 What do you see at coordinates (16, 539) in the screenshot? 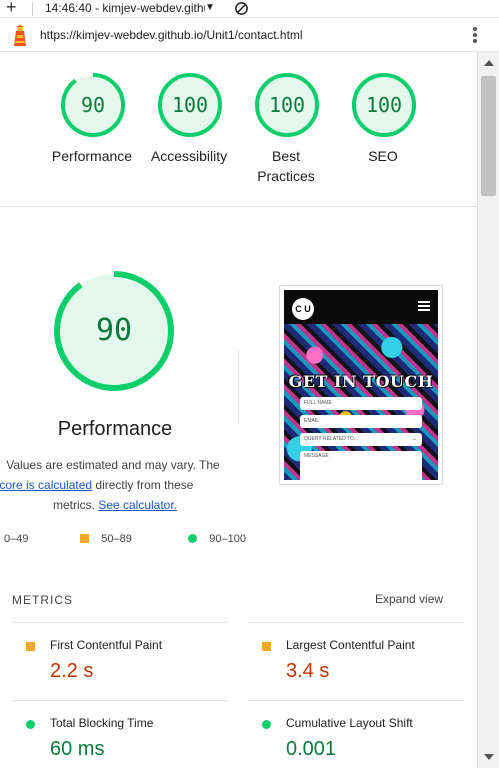
I see `legend-fail: 0–49` at bounding box center [16, 539].